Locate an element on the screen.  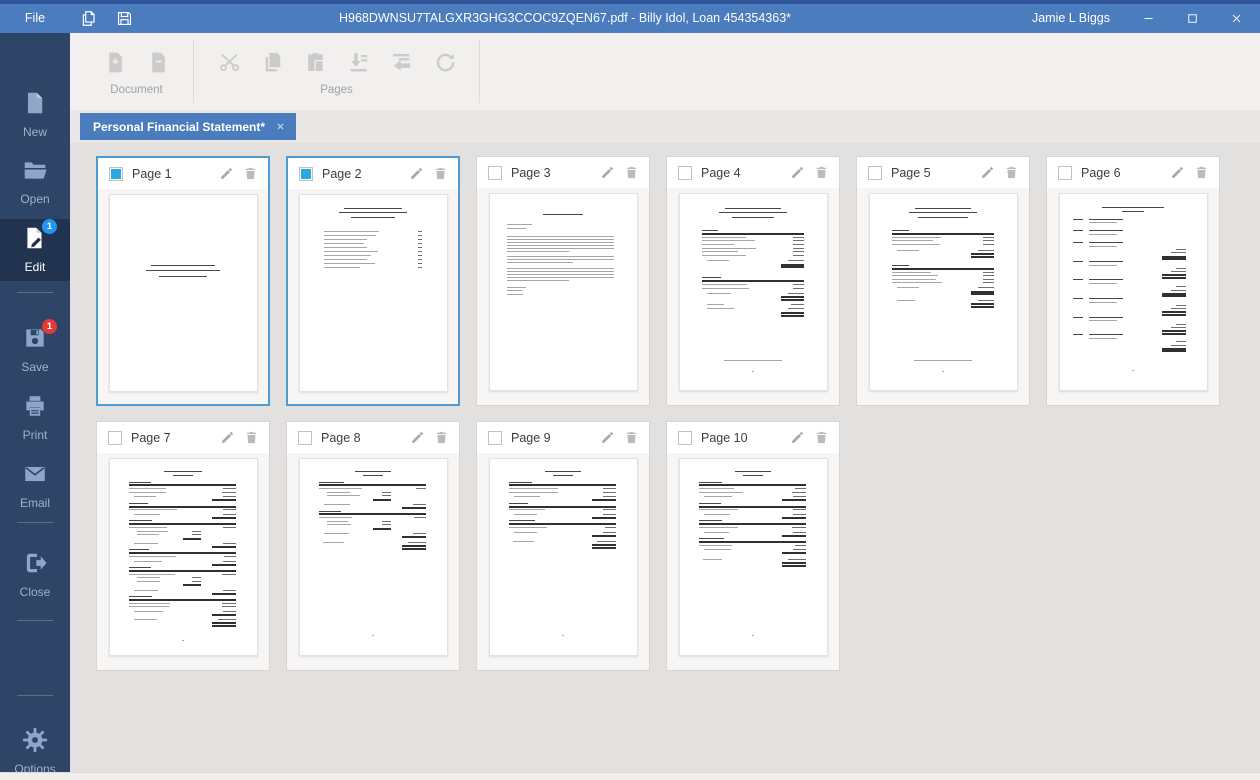
sidebar-item-options: Options is located at coordinates (35, 751).